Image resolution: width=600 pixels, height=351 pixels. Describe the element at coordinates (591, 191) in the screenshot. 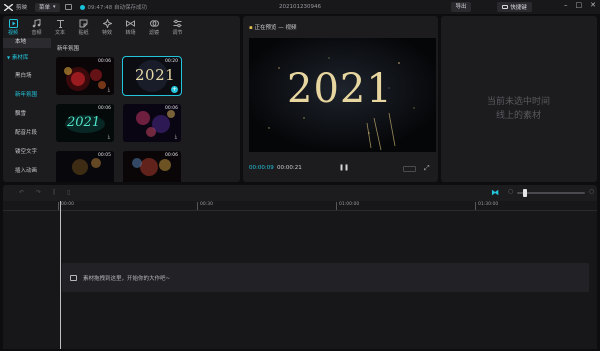

I see `zoom-in-icon: ○` at that location.